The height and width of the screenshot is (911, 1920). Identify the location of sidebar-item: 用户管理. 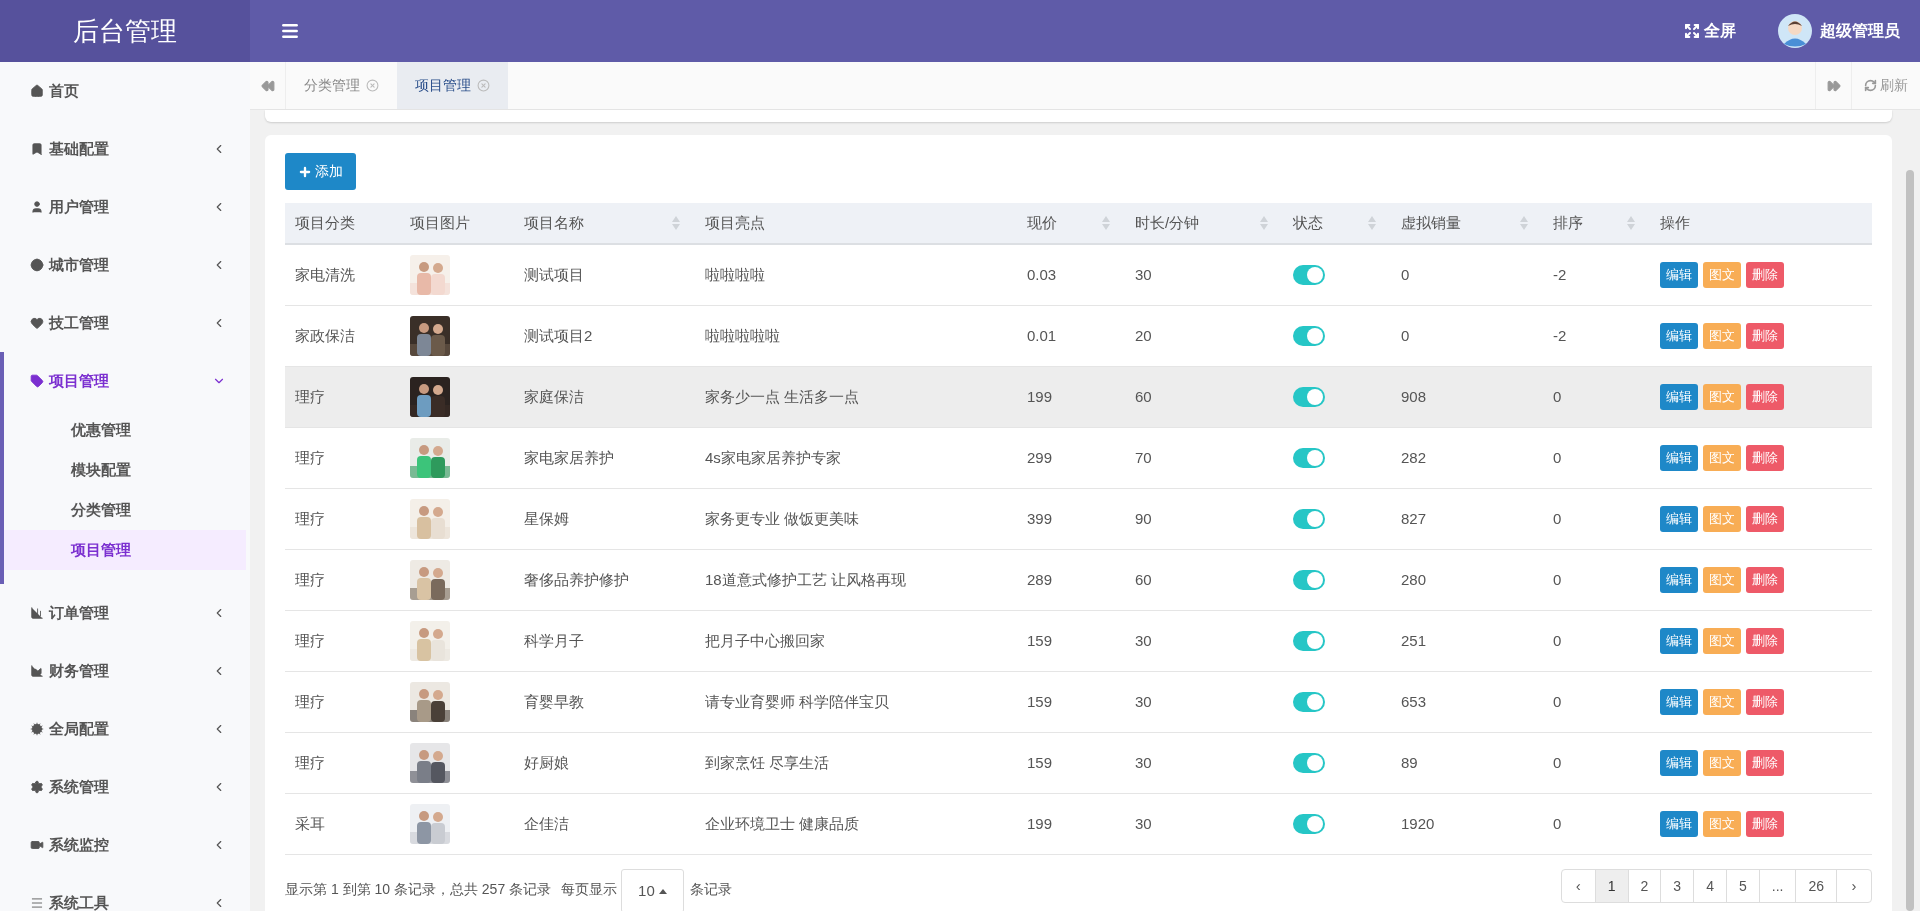
(125, 207).